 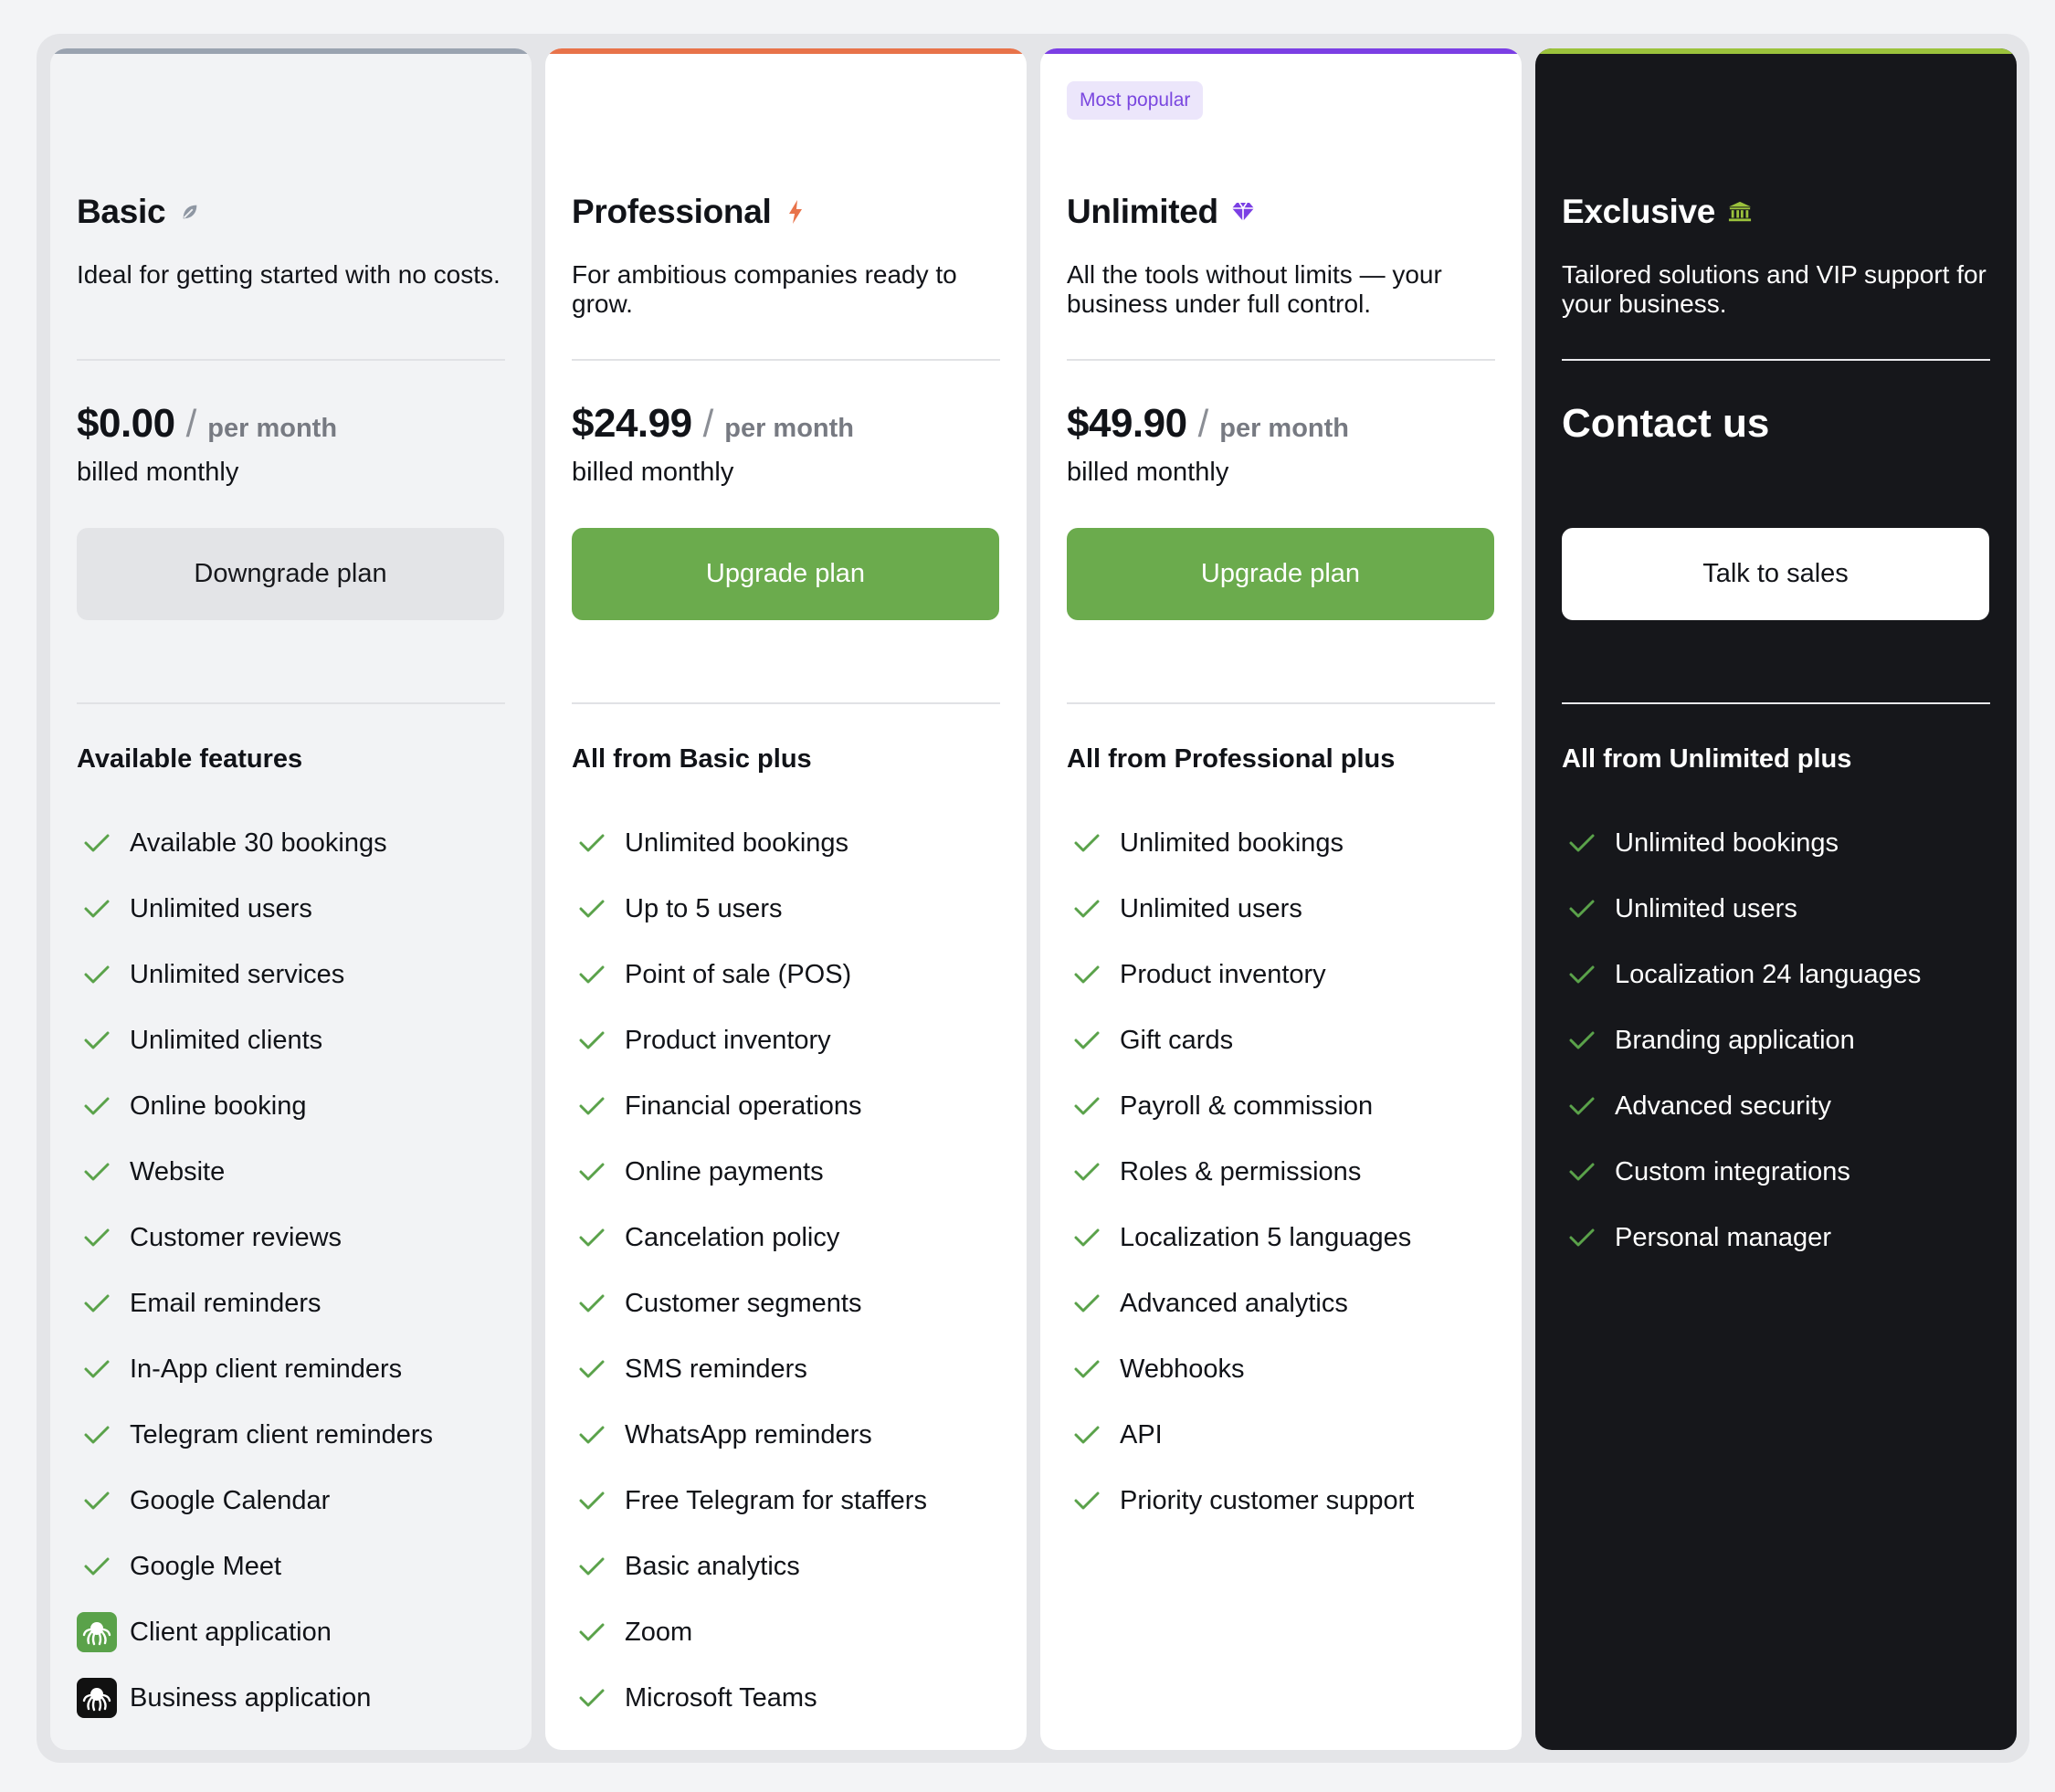 What do you see at coordinates (748, 1434) in the screenshot?
I see `feature-label: WhatsApp reminders` at bounding box center [748, 1434].